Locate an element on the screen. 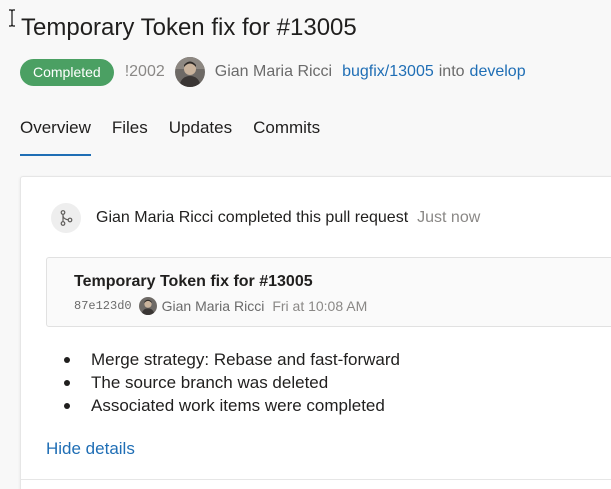 The image size is (611, 489). divider is located at coordinates (316, 479).